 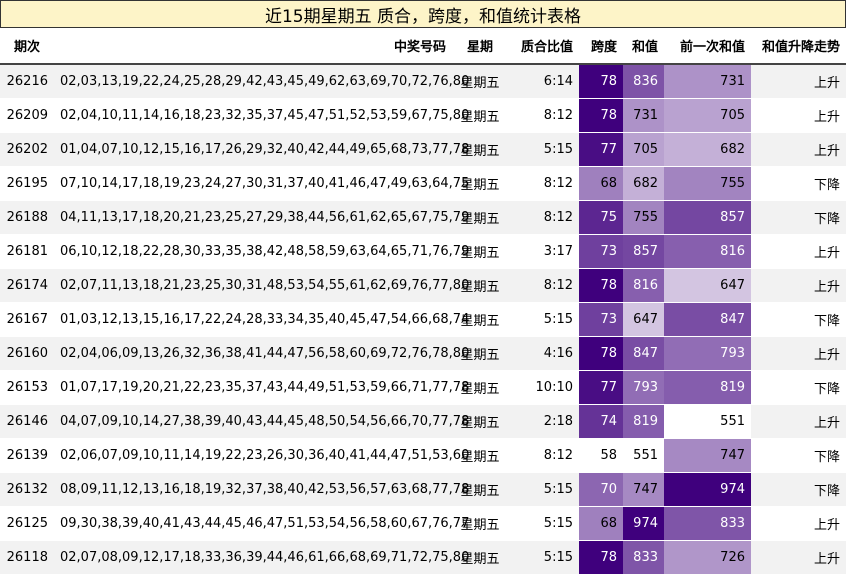 What do you see at coordinates (27, 285) in the screenshot?
I see `cell-issue: 26174` at bounding box center [27, 285].